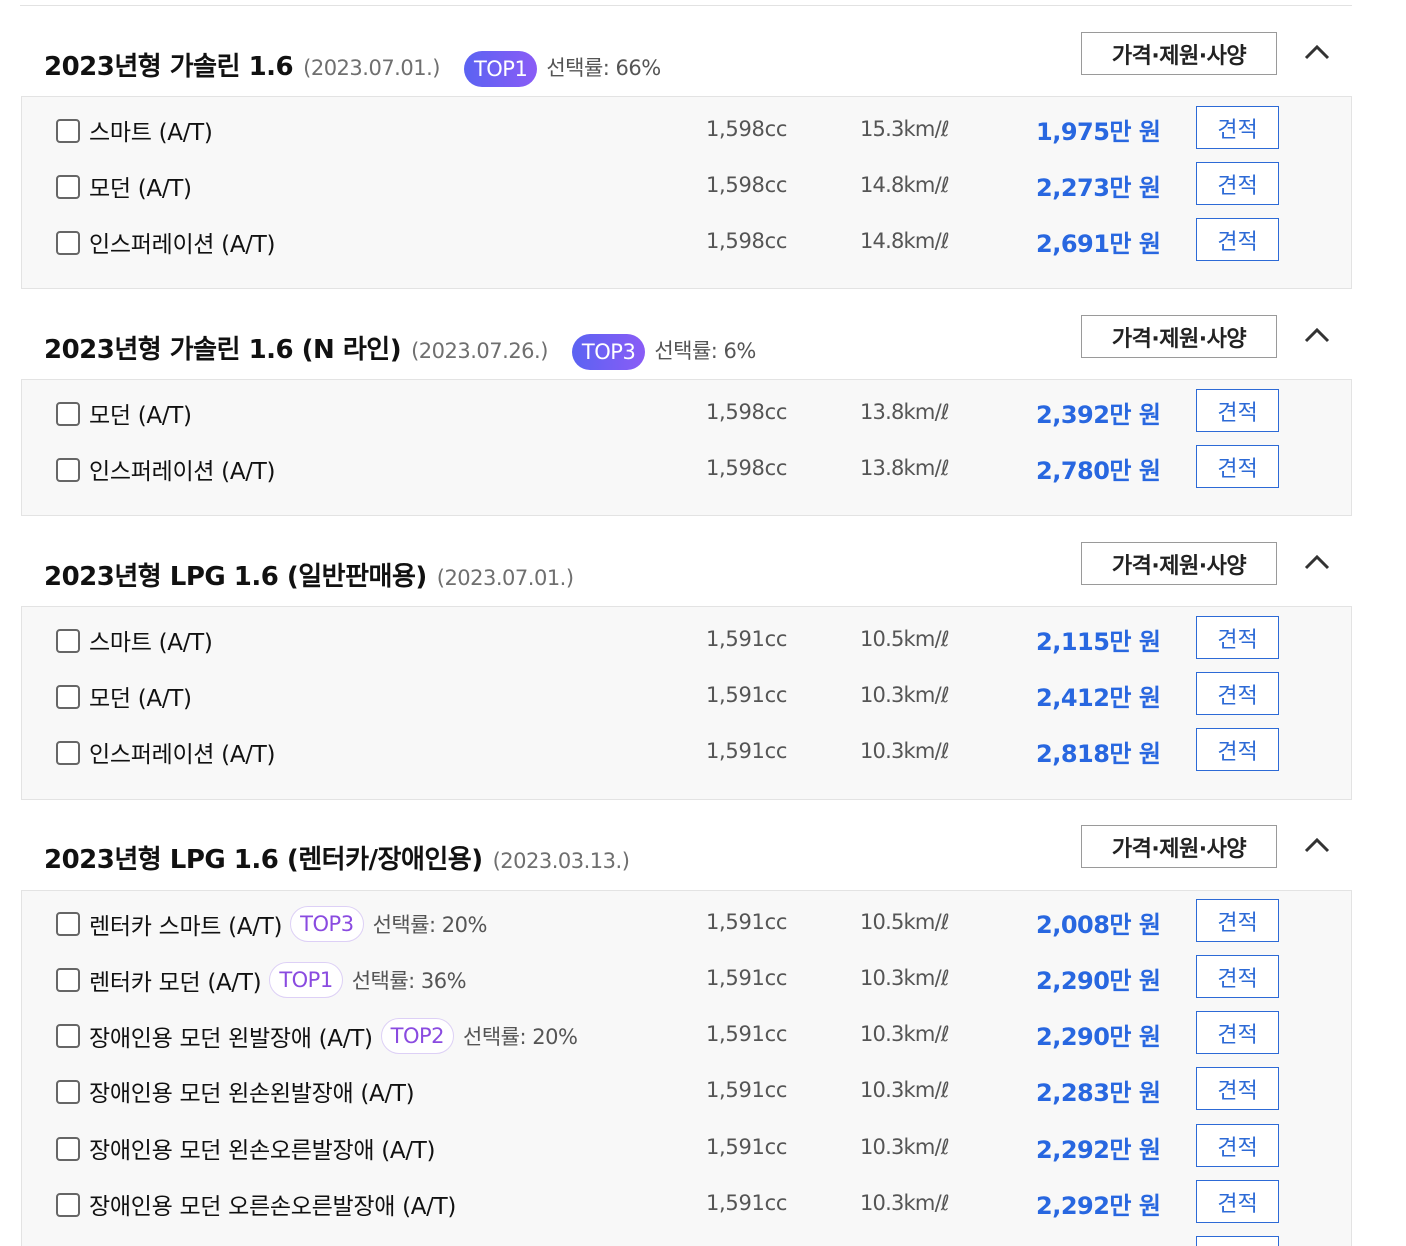 The width and height of the screenshot is (1406, 1246). What do you see at coordinates (151, 133) in the screenshot?
I see `trim-name-text: 스마트 (A/T)` at bounding box center [151, 133].